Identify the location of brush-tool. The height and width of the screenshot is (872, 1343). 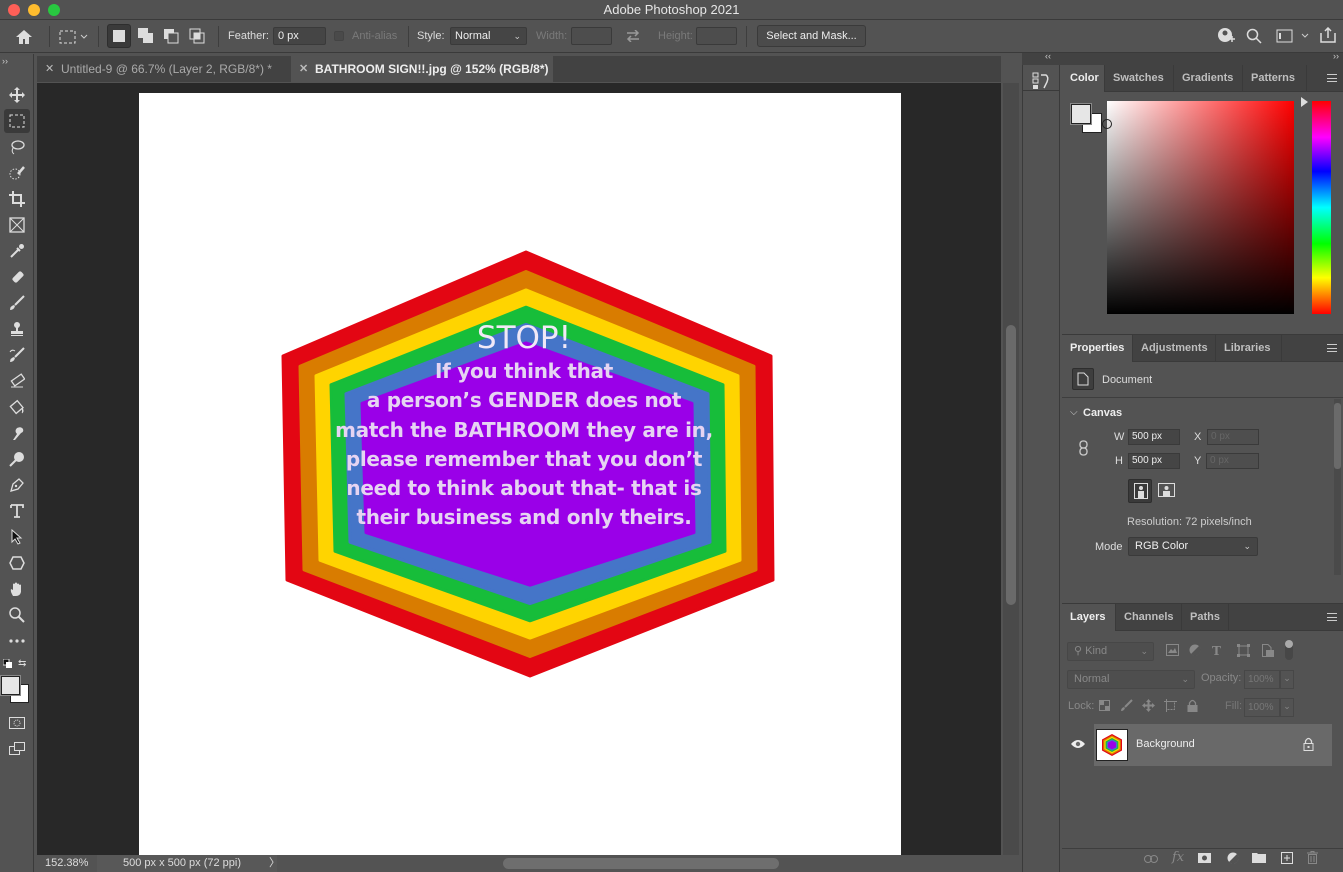
(17, 303).